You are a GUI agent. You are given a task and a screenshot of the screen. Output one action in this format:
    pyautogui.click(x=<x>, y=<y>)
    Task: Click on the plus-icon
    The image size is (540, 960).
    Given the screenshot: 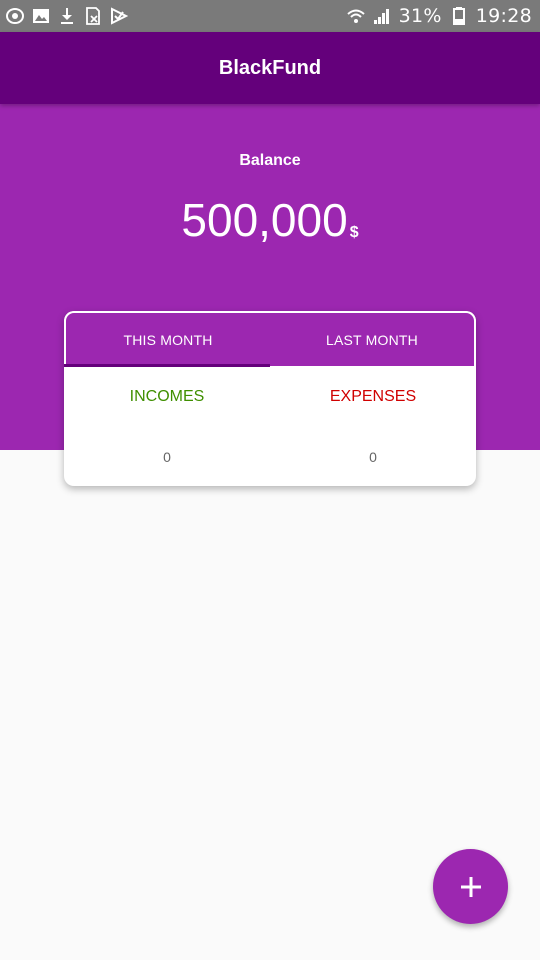 What is the action you would take?
    pyautogui.click(x=470, y=886)
    